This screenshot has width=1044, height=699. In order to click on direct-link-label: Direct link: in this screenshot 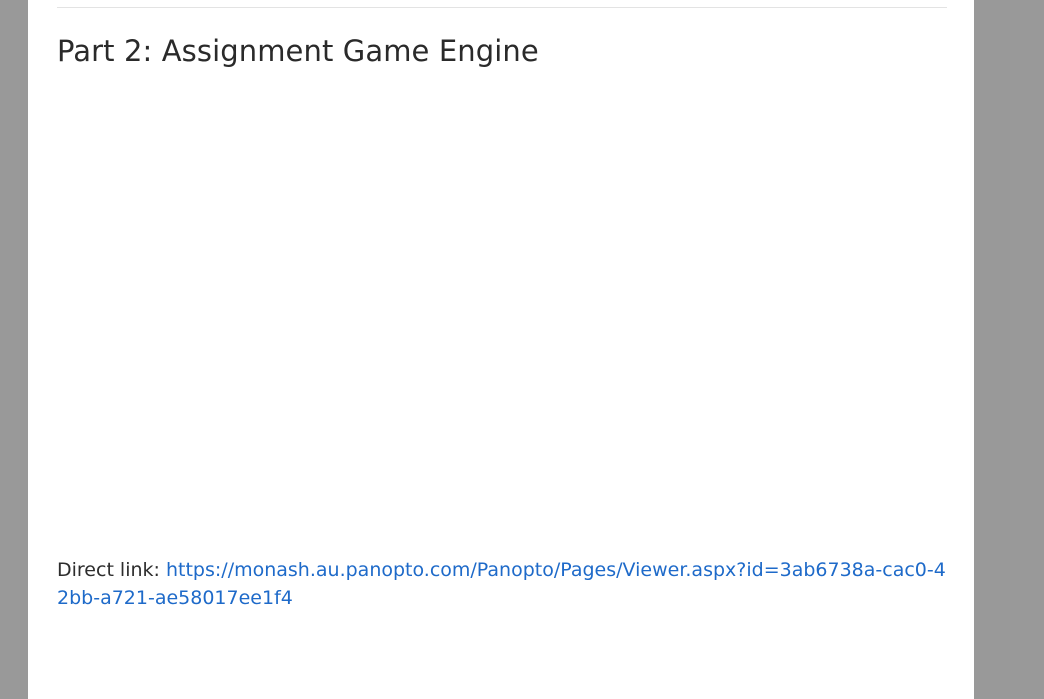, I will do `click(111, 570)`.